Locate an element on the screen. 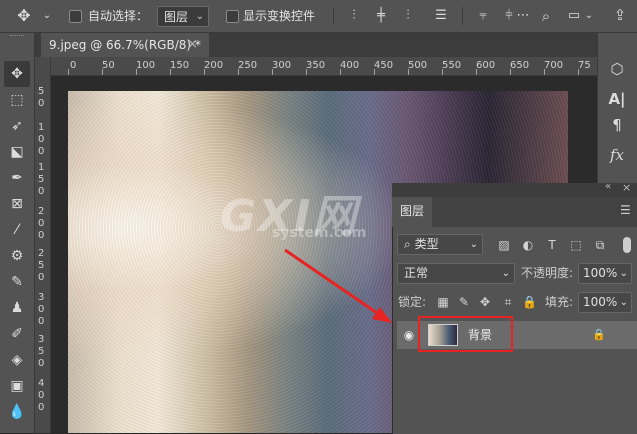 The image size is (637, 434). stamp-tool-button: ♟ is located at coordinates (17, 308).